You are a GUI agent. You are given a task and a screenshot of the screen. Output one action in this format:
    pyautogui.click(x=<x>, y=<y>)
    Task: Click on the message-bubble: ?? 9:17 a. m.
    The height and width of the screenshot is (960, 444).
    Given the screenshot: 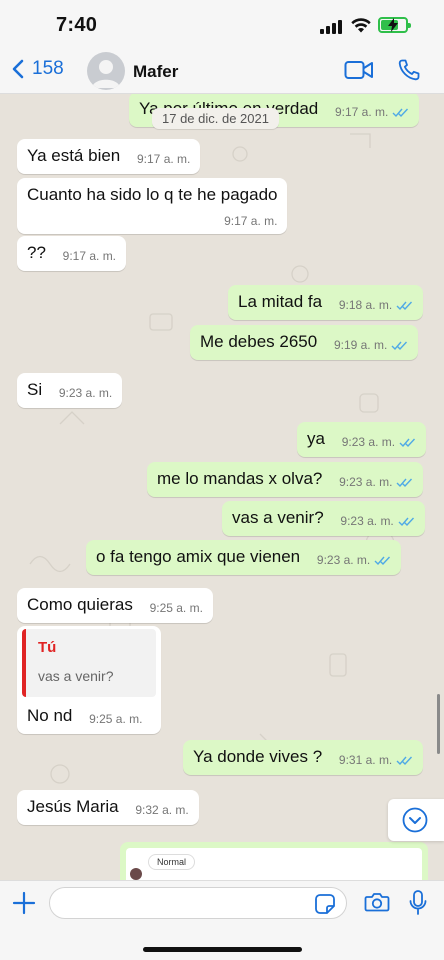 What is the action you would take?
    pyautogui.click(x=72, y=253)
    